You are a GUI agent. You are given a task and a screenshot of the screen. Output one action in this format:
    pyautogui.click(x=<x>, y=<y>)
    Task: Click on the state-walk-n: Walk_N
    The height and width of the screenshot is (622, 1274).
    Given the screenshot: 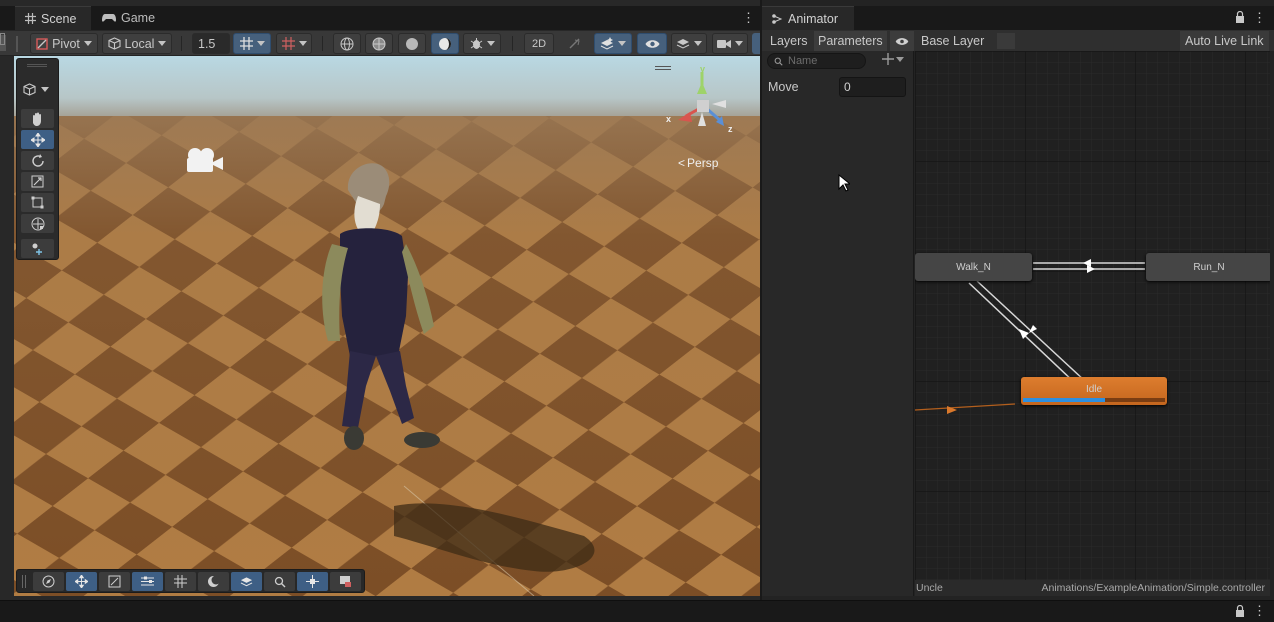 What is the action you would take?
    pyautogui.click(x=973, y=267)
    